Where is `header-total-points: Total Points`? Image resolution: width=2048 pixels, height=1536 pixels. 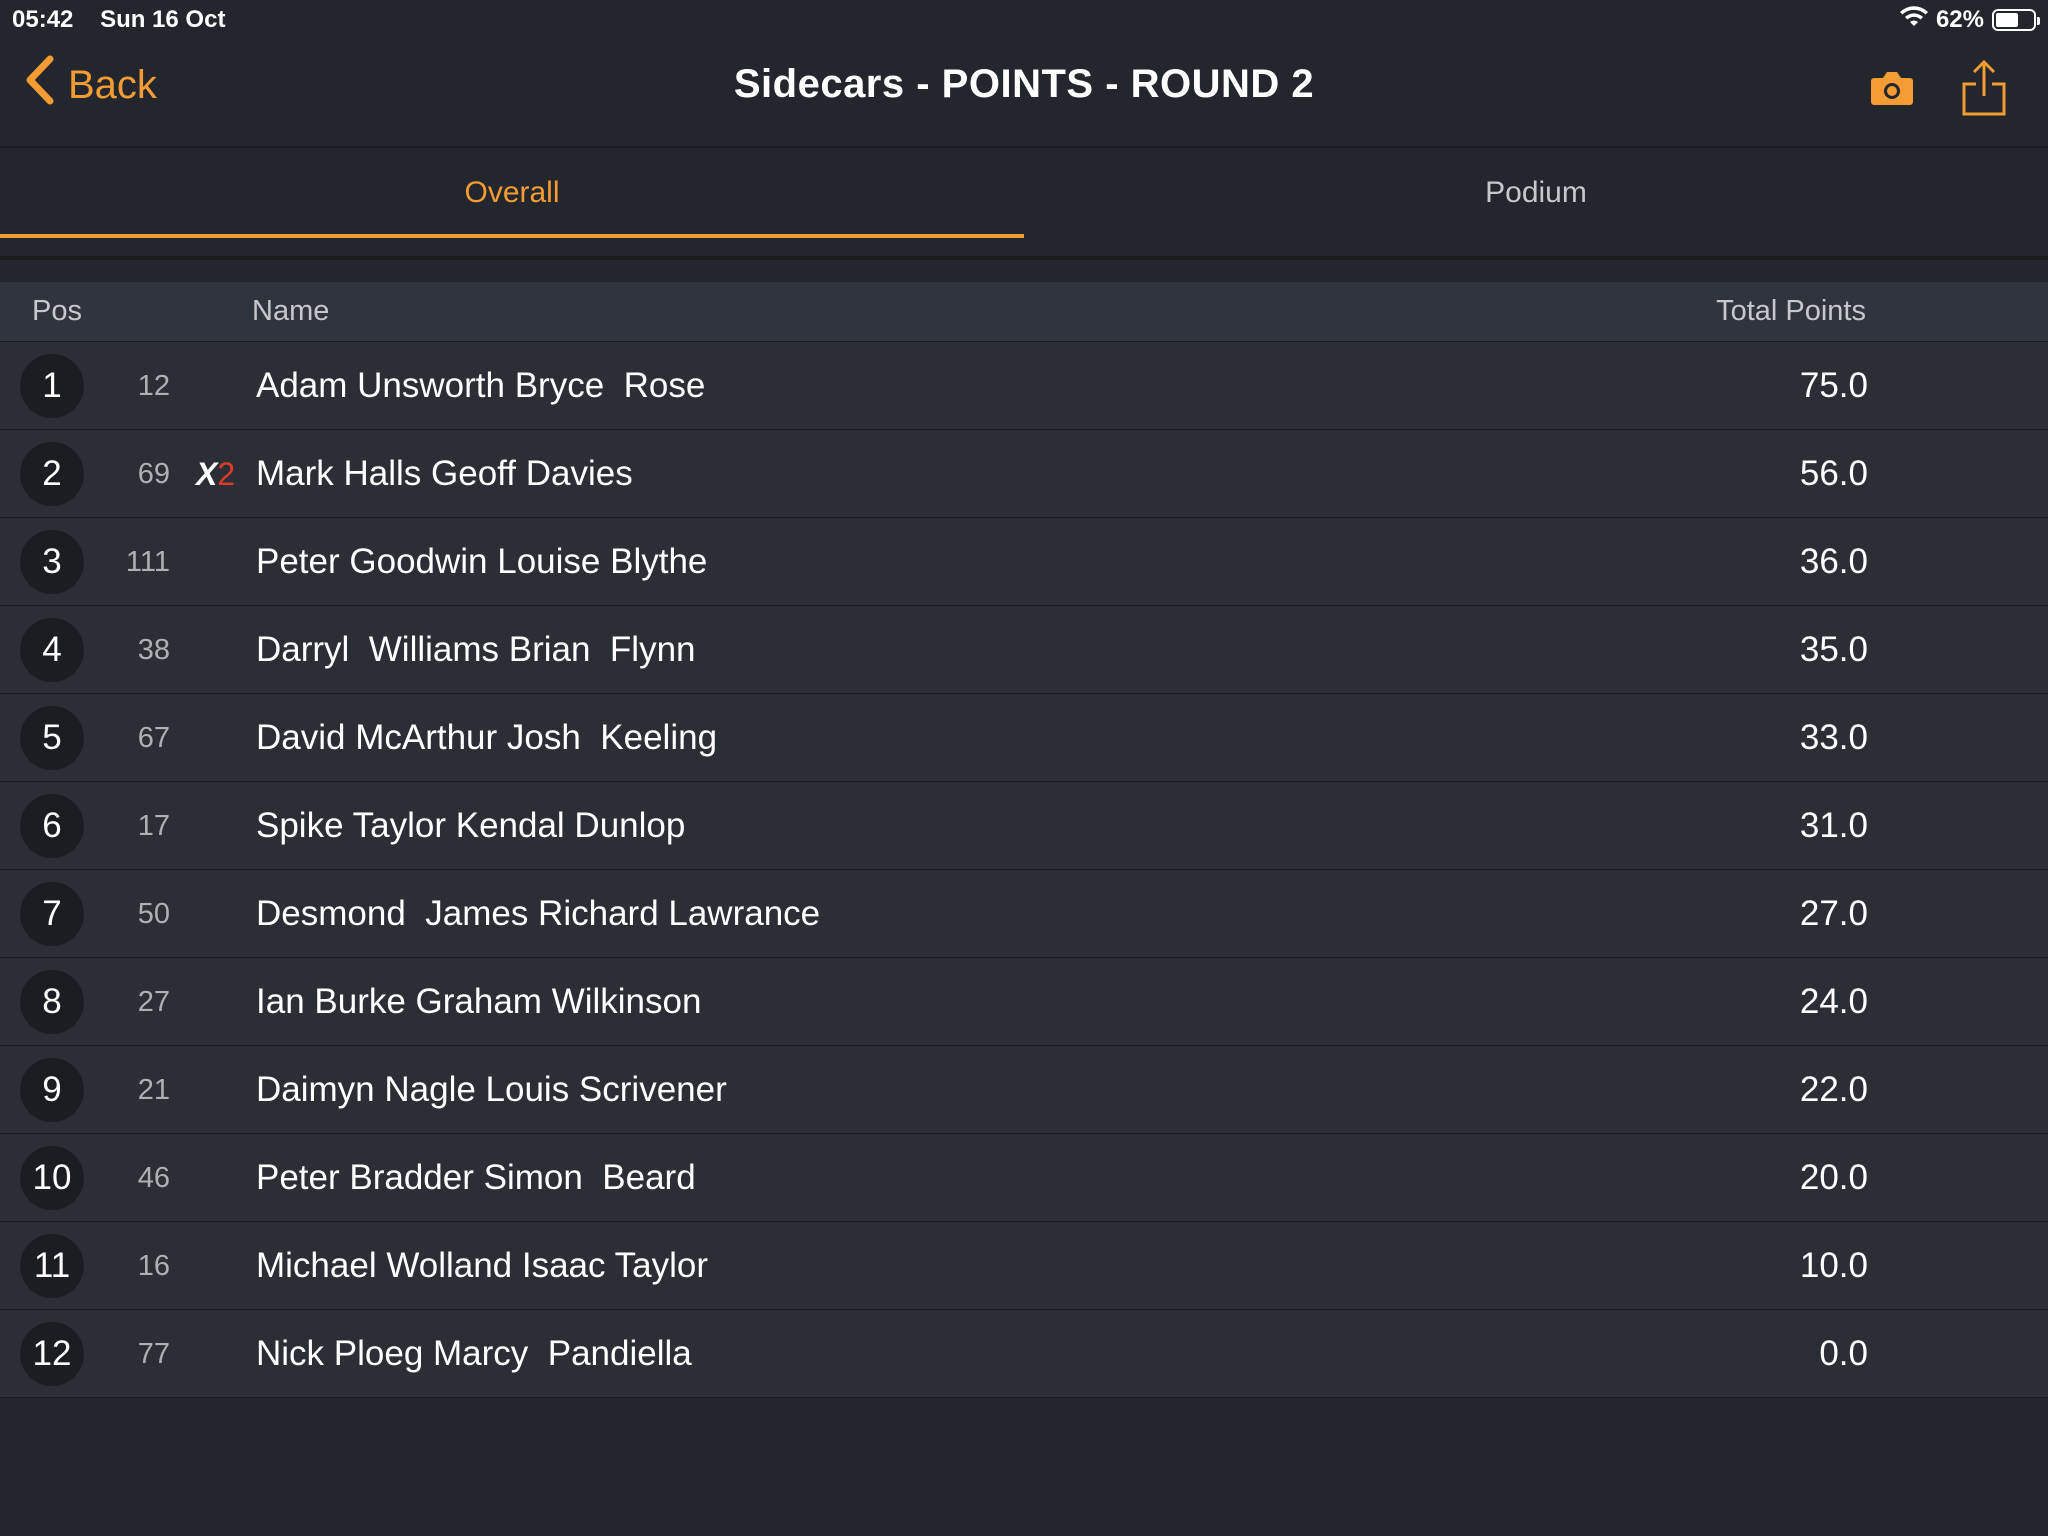
header-total-points: Total Points is located at coordinates (1791, 311).